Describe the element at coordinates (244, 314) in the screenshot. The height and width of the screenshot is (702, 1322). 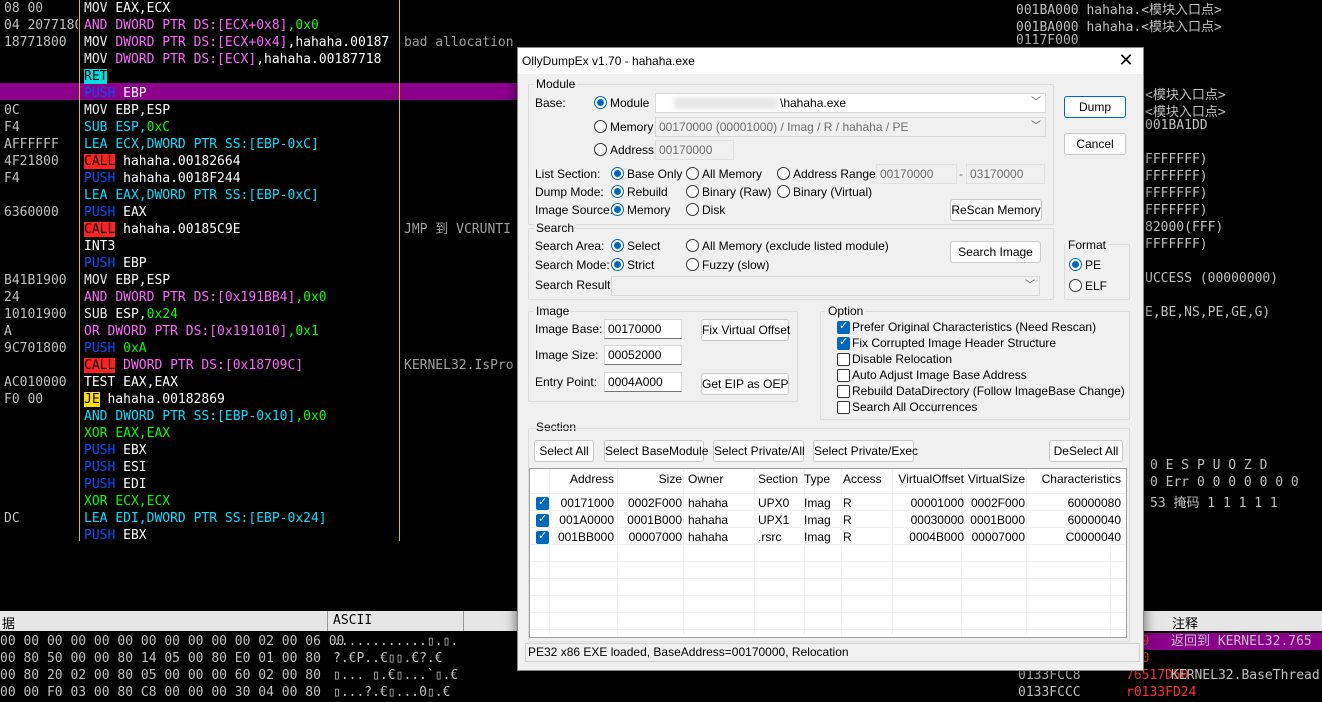
I see `instruction-row: SUB ESP,0x24` at that location.